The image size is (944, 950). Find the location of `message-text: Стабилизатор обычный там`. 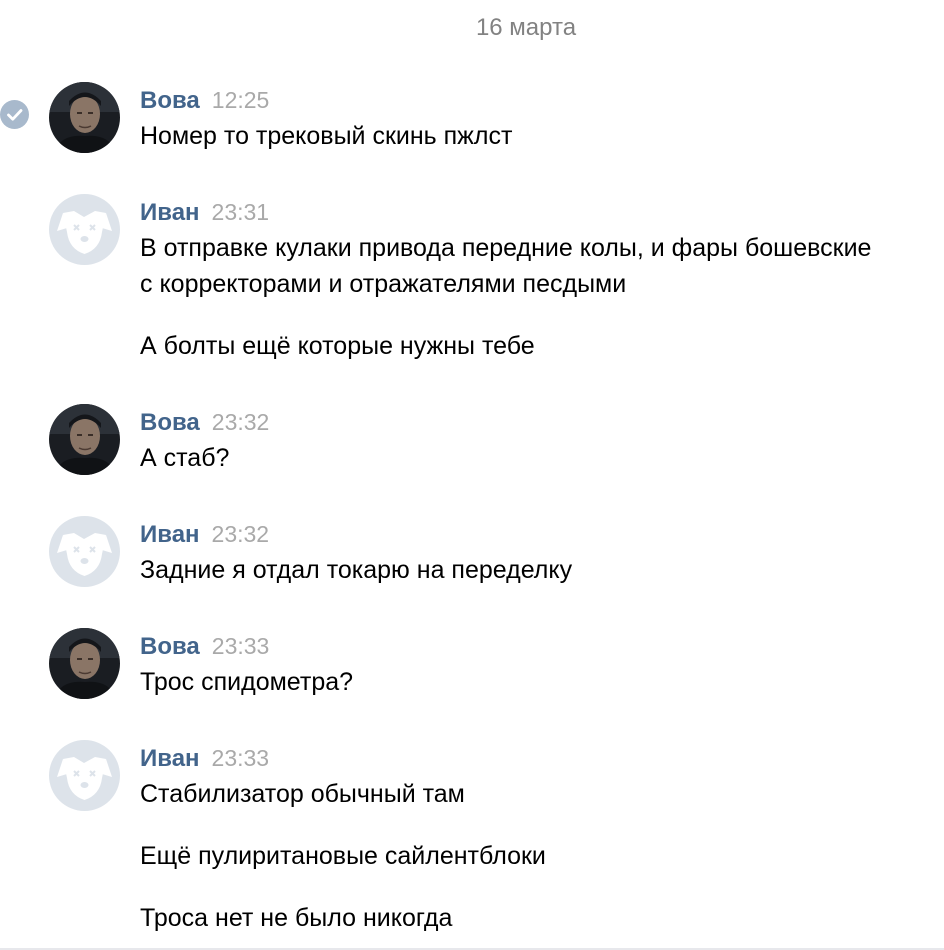

message-text: Стабилизатор обычный там is located at coordinates (302, 794).